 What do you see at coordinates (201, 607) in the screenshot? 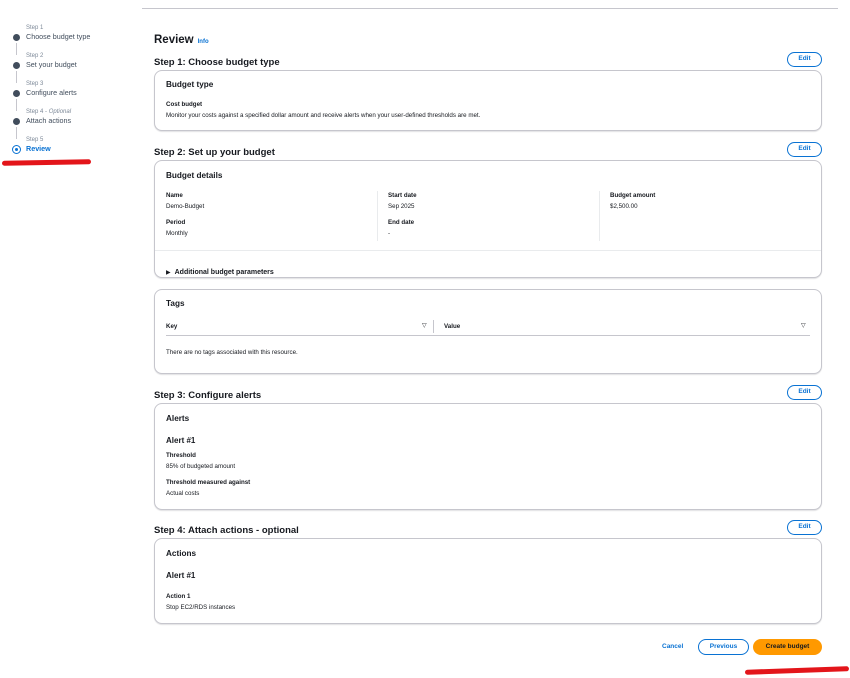
I see `action-value: Stop EC2/RDS instances` at bounding box center [201, 607].